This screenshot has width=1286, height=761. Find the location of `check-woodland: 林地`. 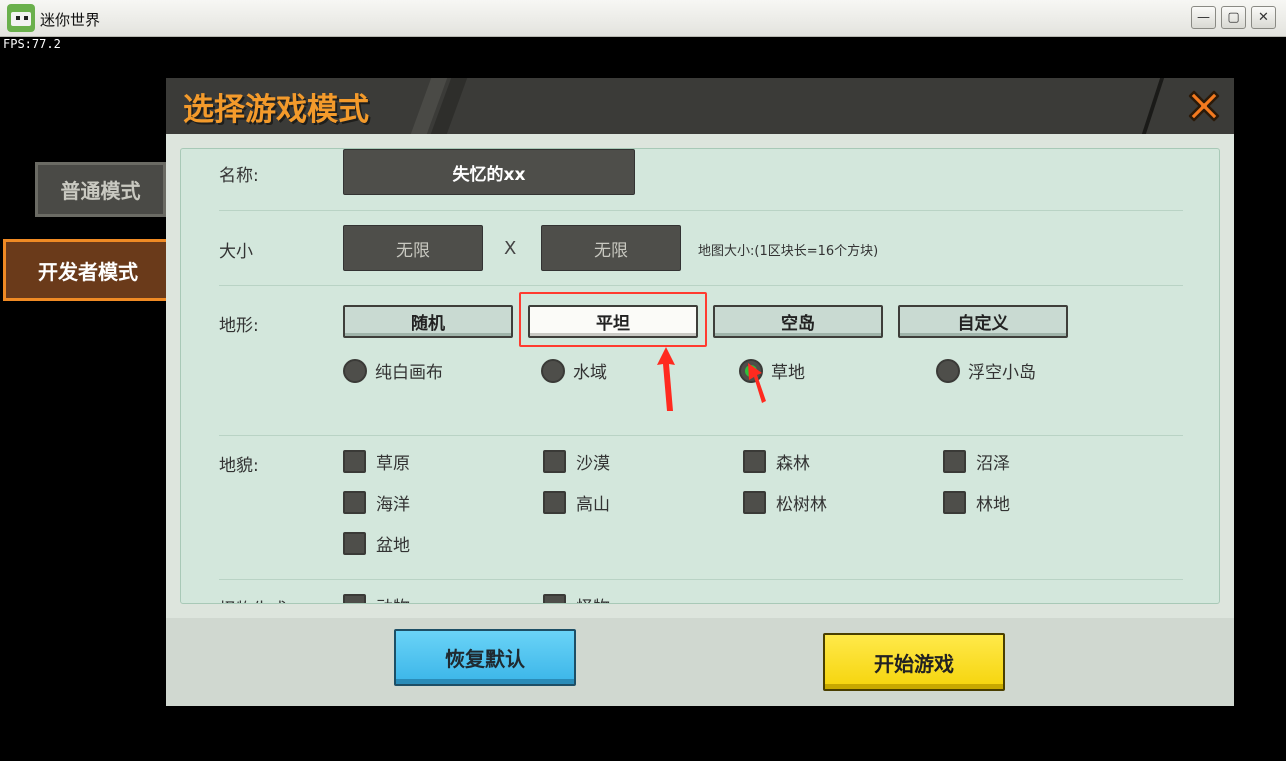

check-woodland: 林地 is located at coordinates (976, 502).